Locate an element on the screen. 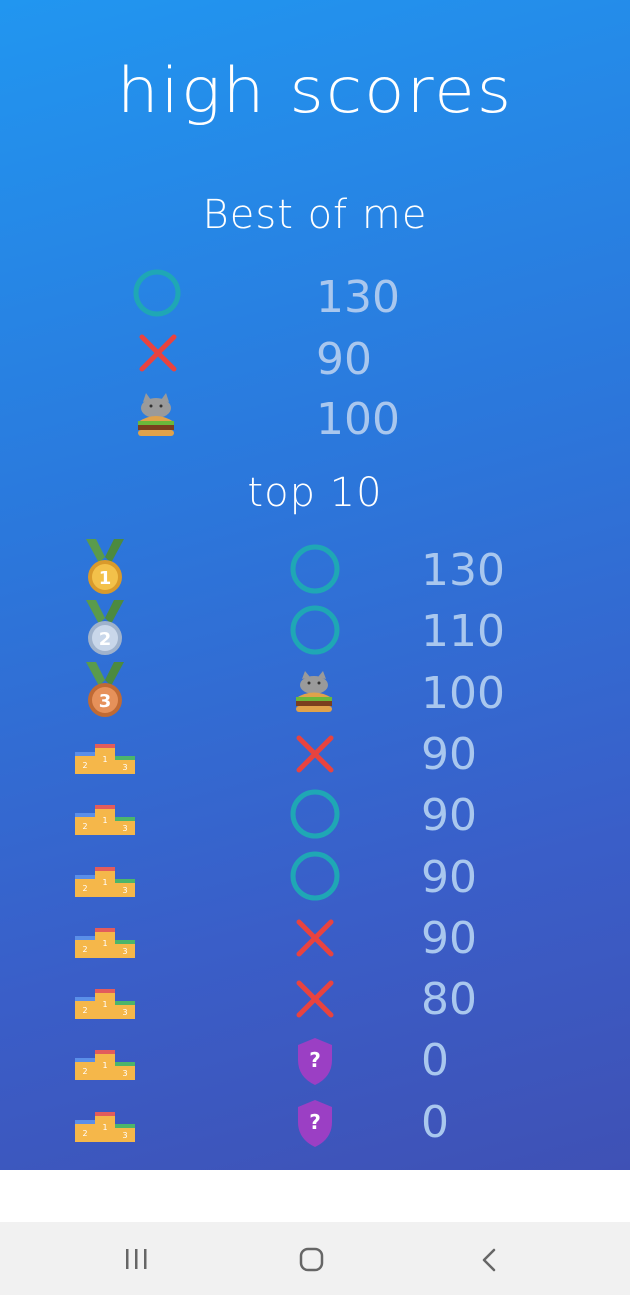 This screenshot has height=1299, width=630. top-score: 130 is located at coordinates (463, 570).